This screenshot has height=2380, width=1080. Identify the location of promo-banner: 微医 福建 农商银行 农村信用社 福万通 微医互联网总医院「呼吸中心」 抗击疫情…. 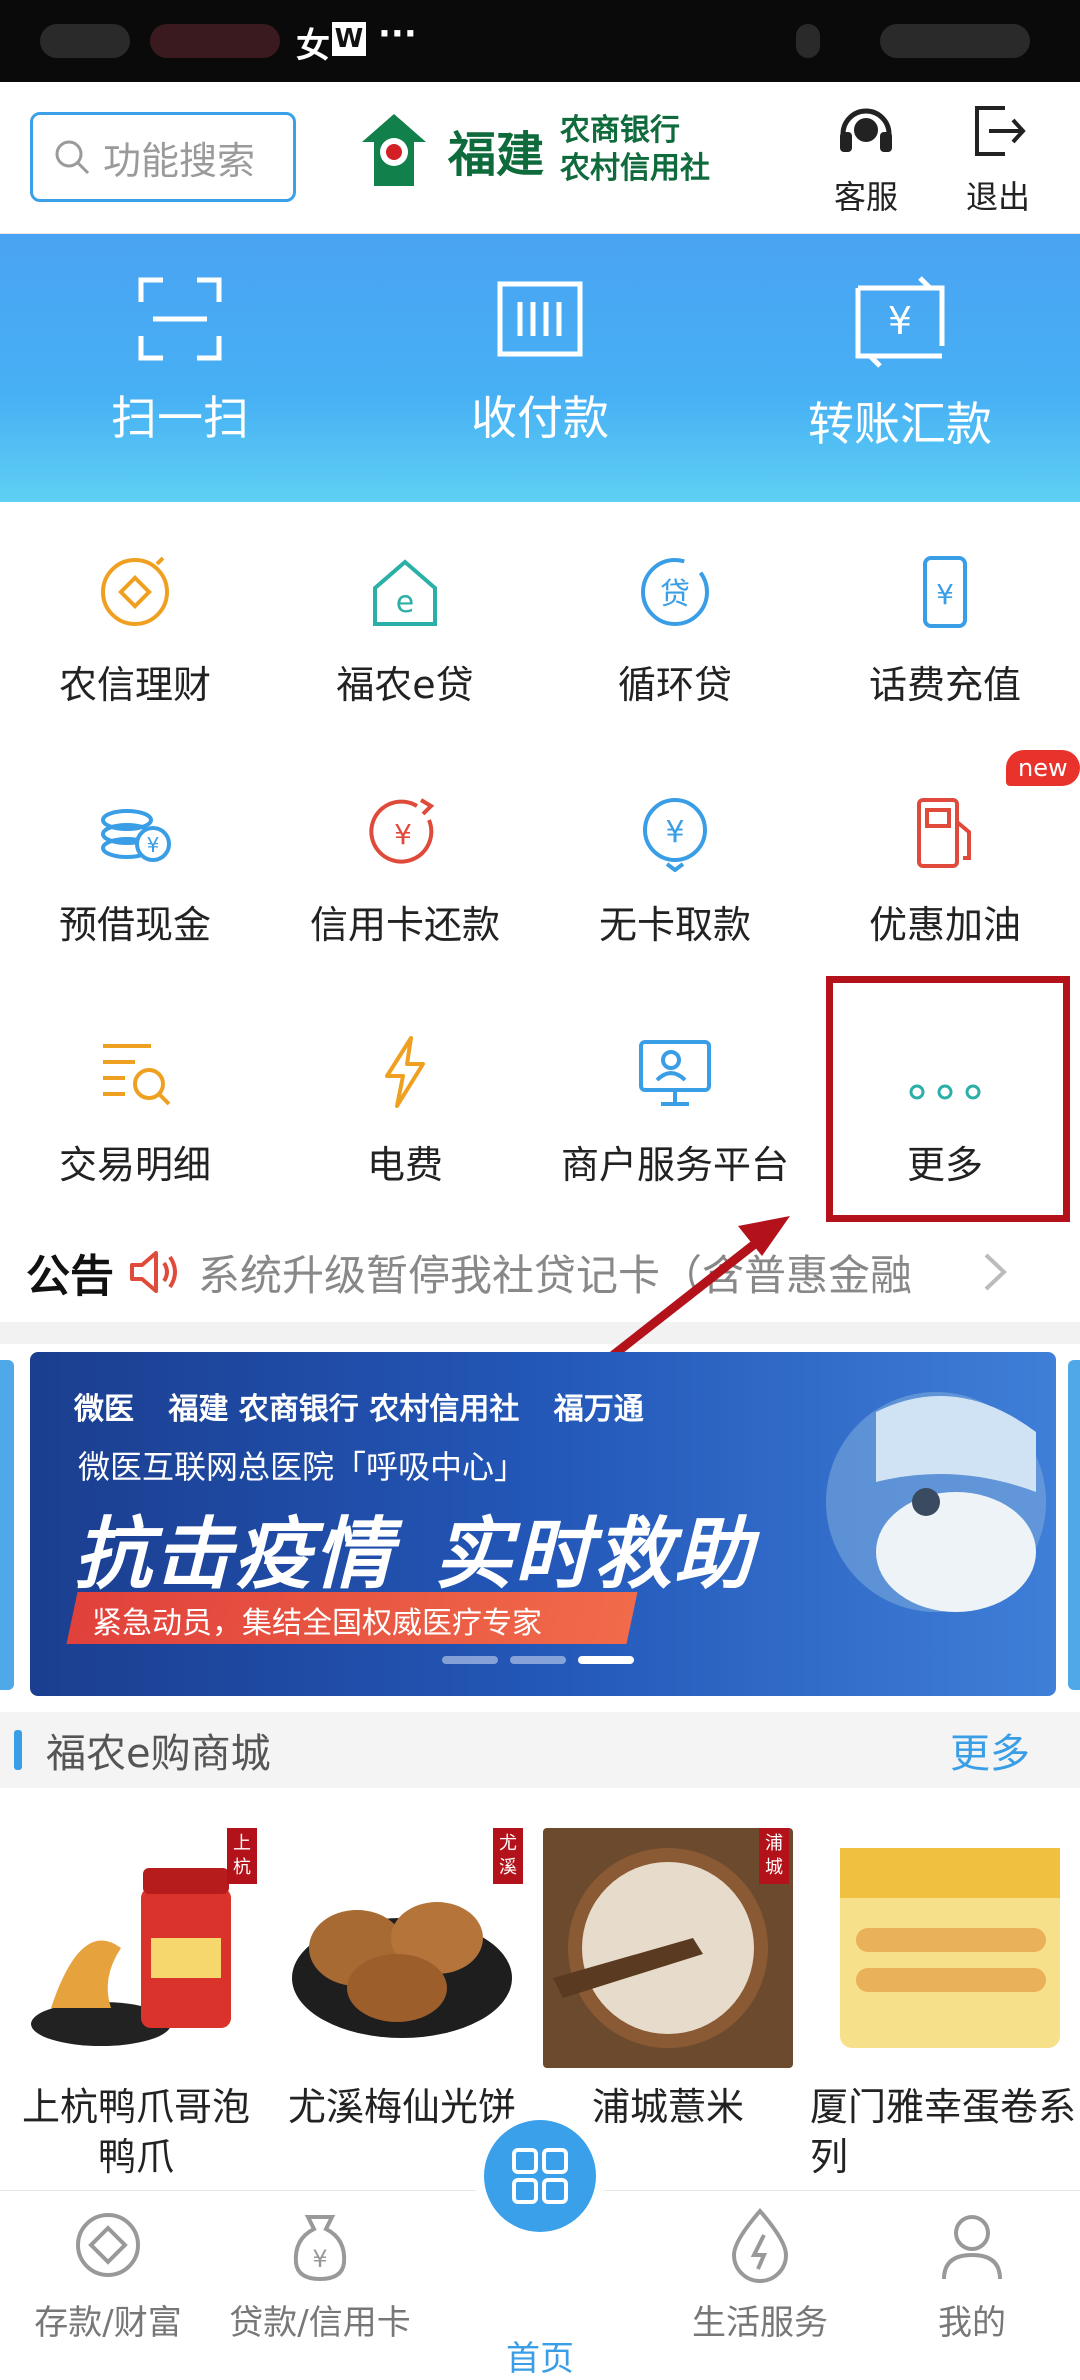
(543, 1524).